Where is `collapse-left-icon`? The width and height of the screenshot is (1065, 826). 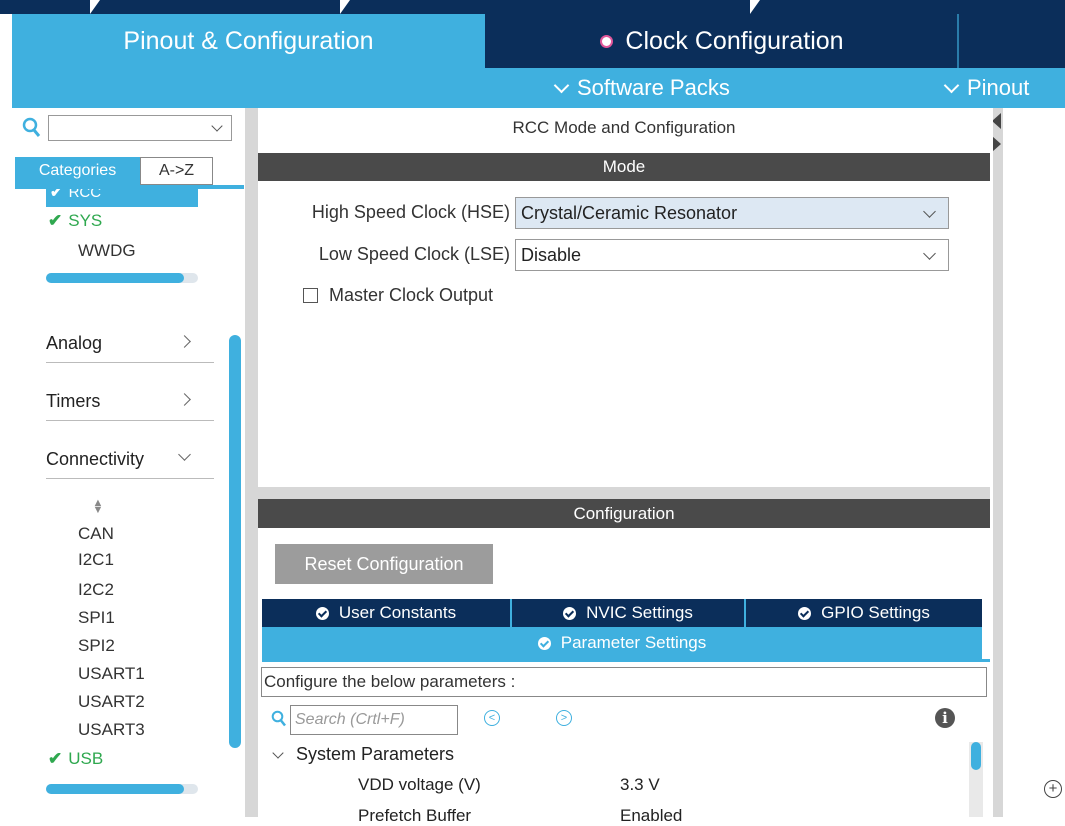
collapse-left-icon is located at coordinates (996, 121).